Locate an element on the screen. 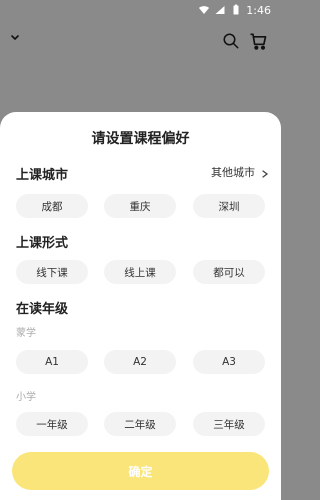 Image resolution: width=320 pixels, height=500 pixels. status-bar: 1:46 is located at coordinates (140, 10).